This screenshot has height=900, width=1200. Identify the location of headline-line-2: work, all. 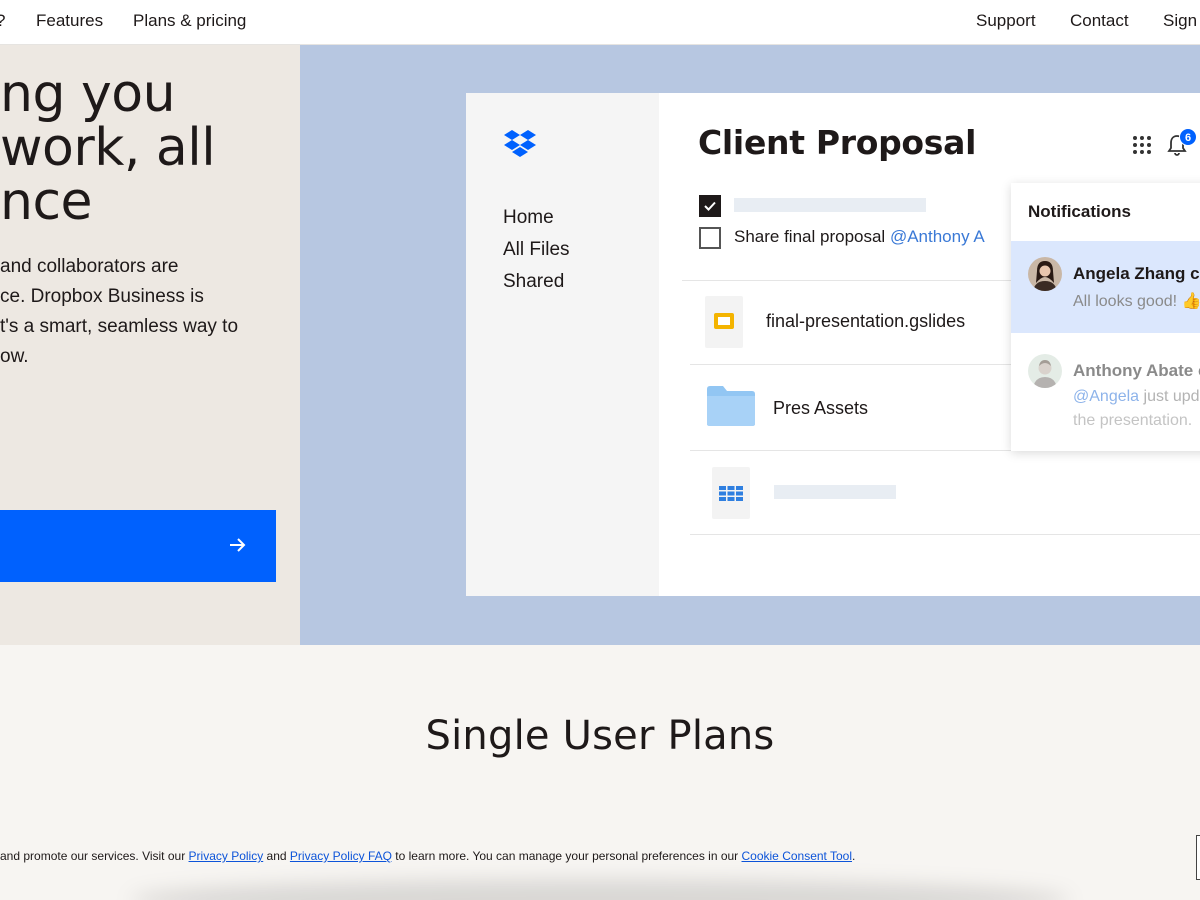
(108, 148).